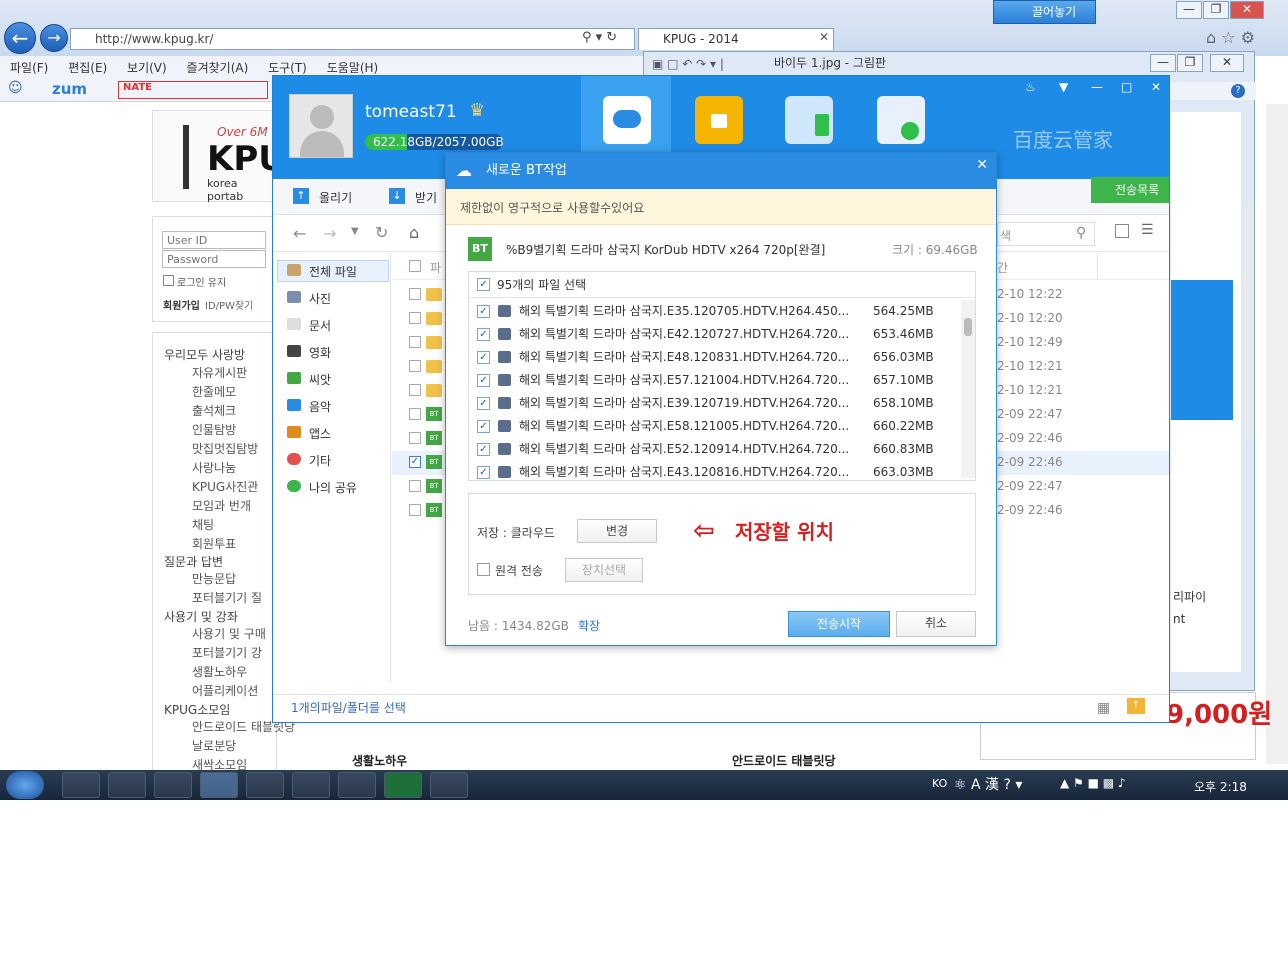 The width and height of the screenshot is (1288, 966). I want to click on baidu-minimize-button: —, so click(1097, 87).